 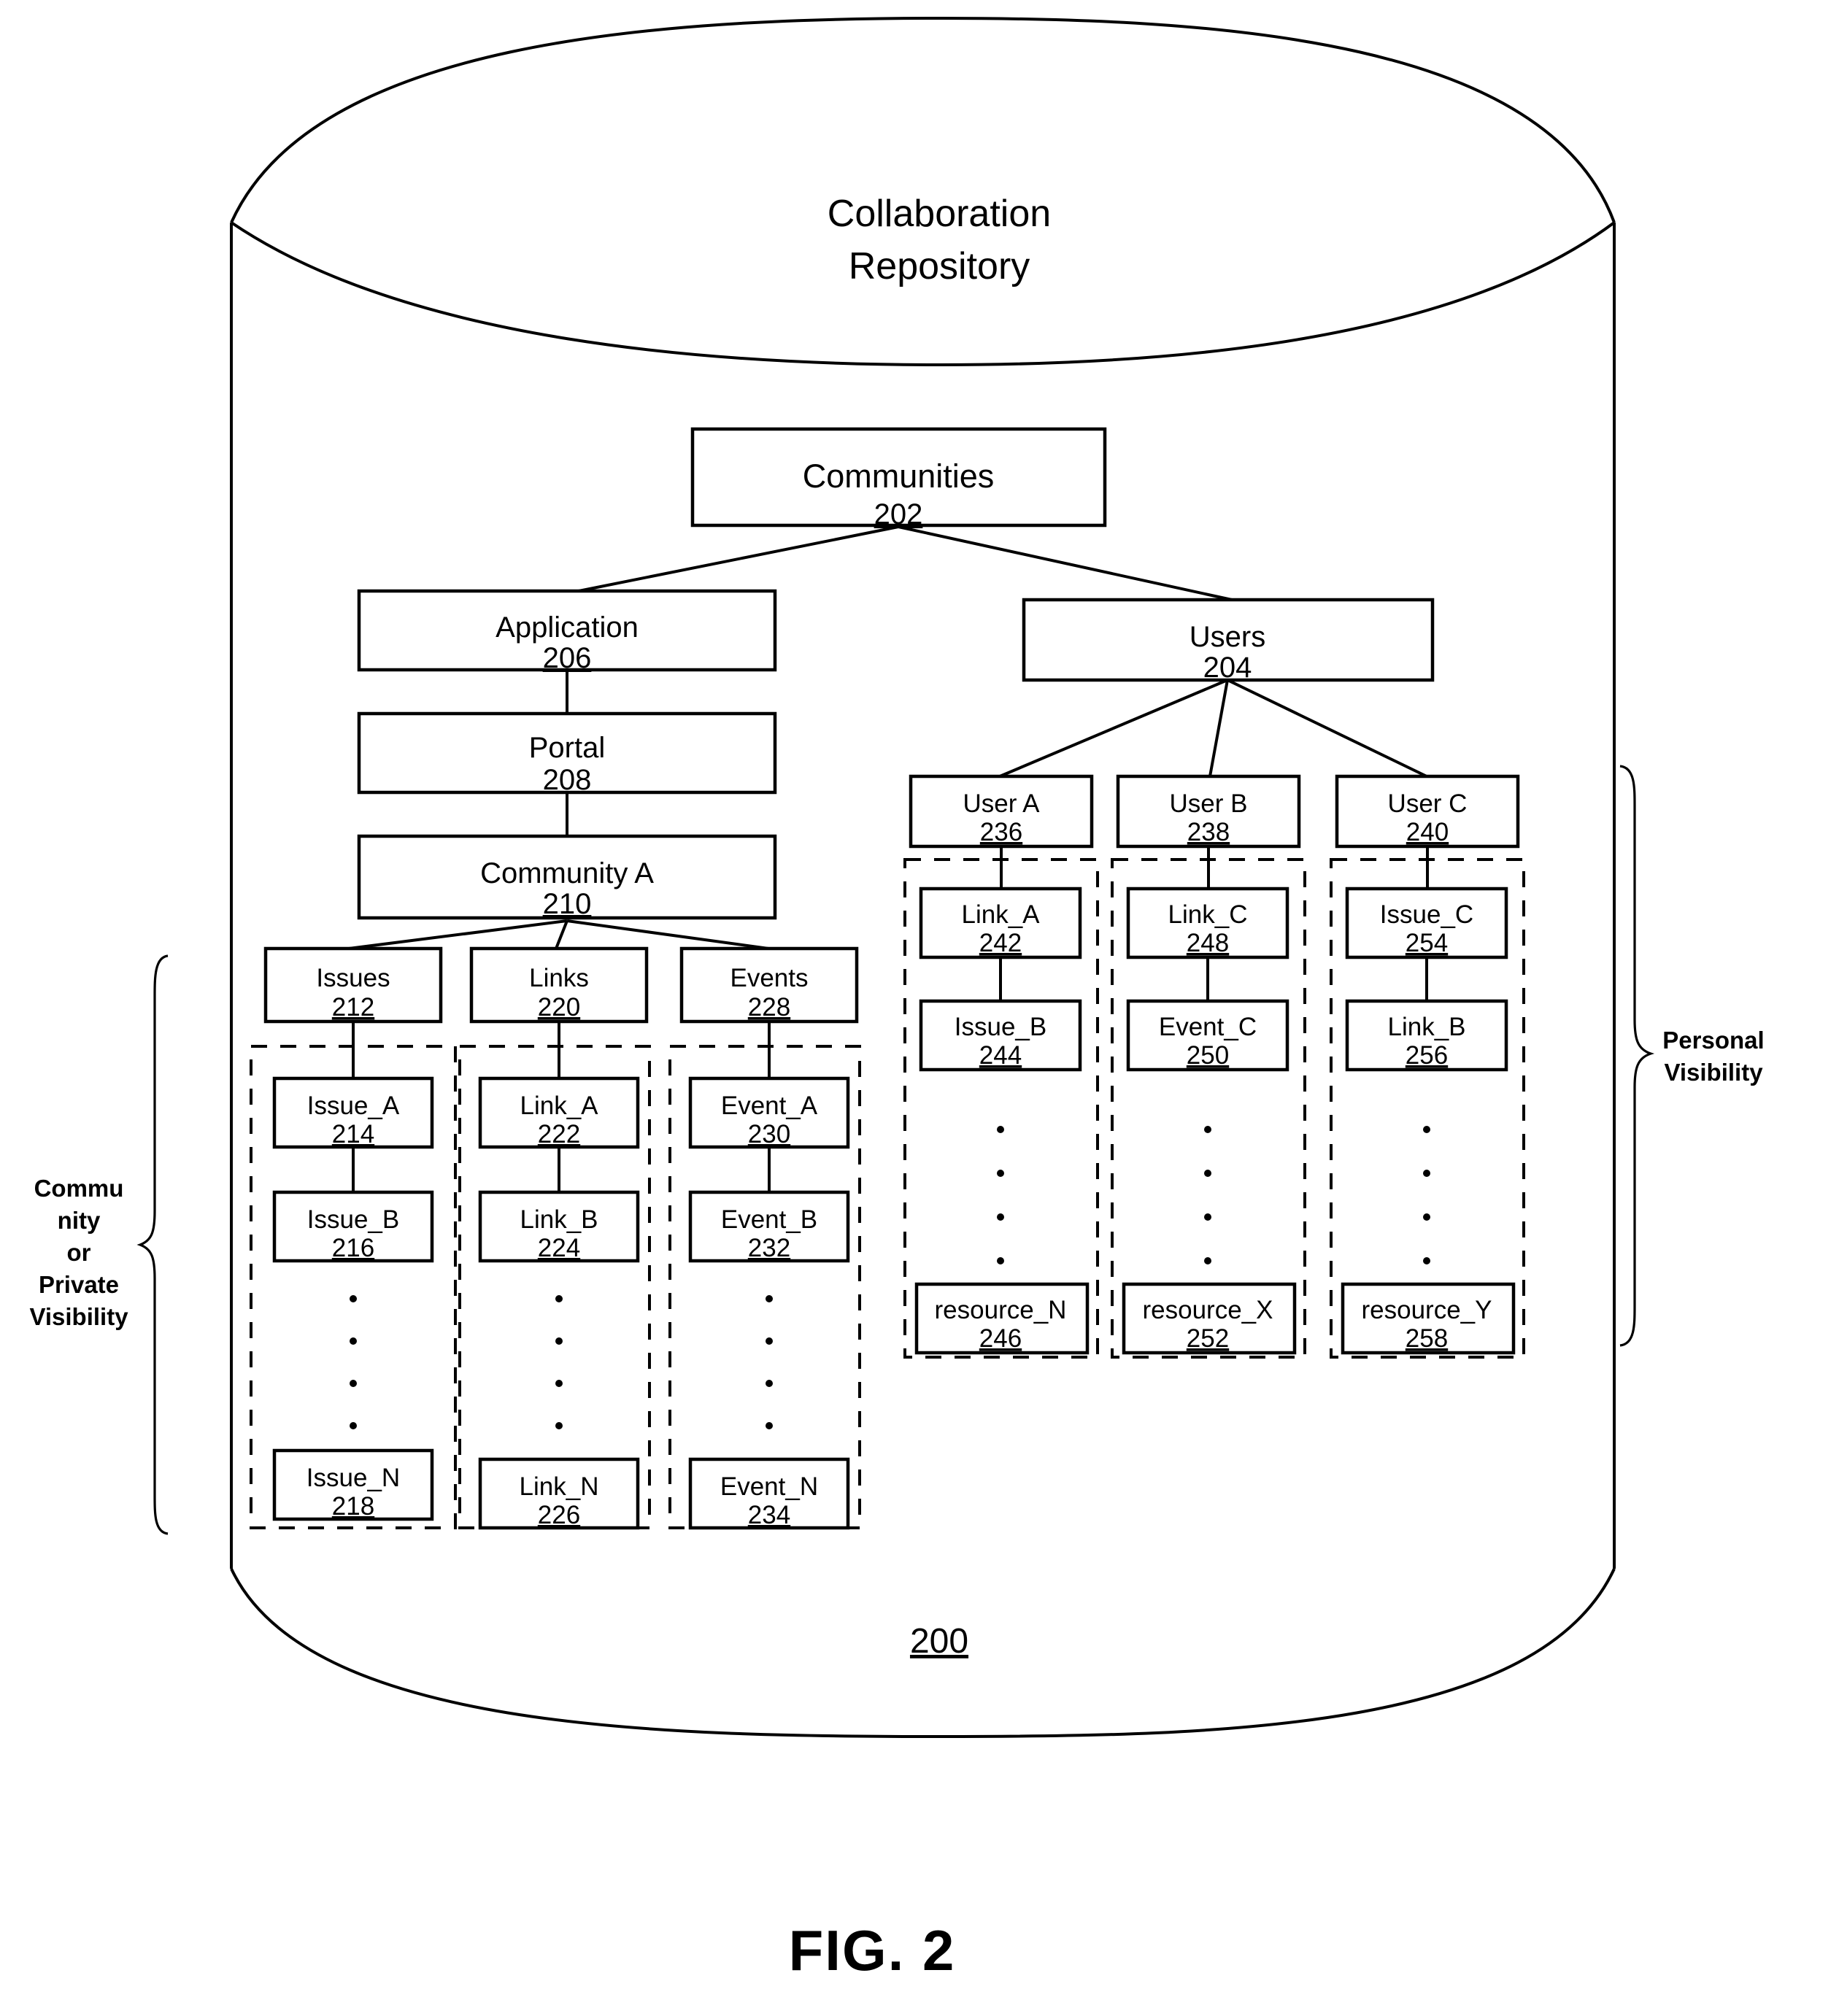 What do you see at coordinates (79, 1252) in the screenshot?
I see `left-bracket-line-3: or` at bounding box center [79, 1252].